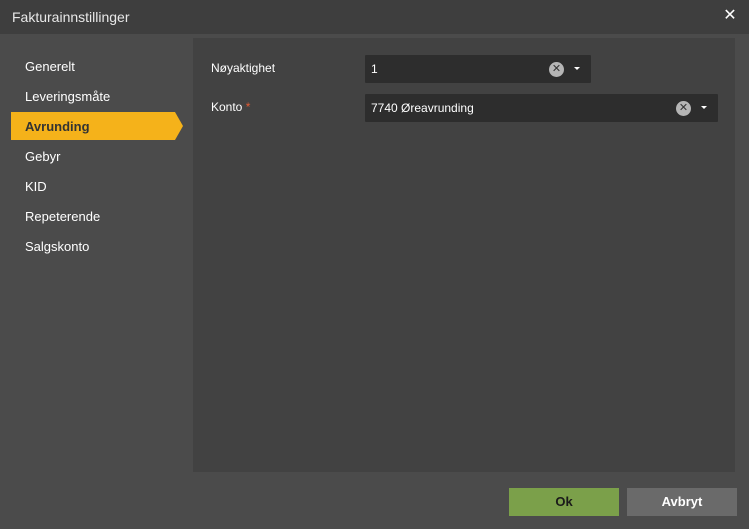 The width and height of the screenshot is (749, 529). What do you see at coordinates (71, 17) in the screenshot?
I see `dialog-title: Fakturainnstillinger` at bounding box center [71, 17].